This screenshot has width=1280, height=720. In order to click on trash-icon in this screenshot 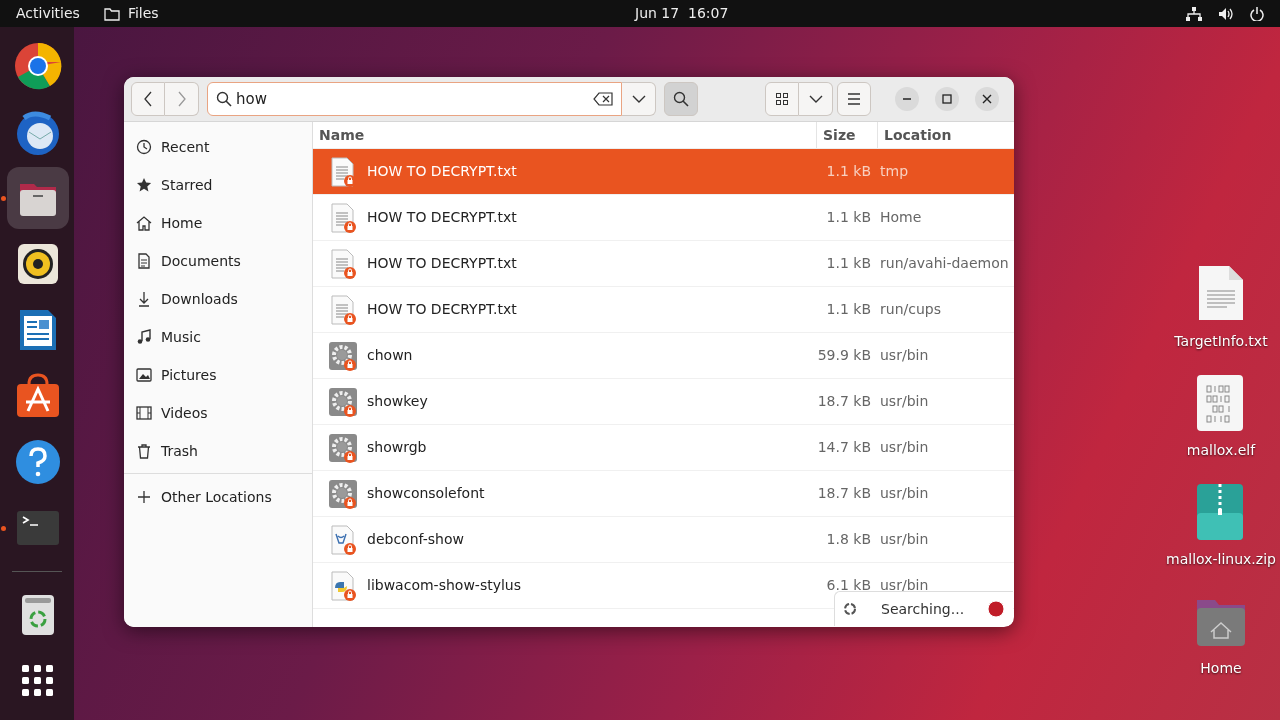, I will do `click(144, 451)`.